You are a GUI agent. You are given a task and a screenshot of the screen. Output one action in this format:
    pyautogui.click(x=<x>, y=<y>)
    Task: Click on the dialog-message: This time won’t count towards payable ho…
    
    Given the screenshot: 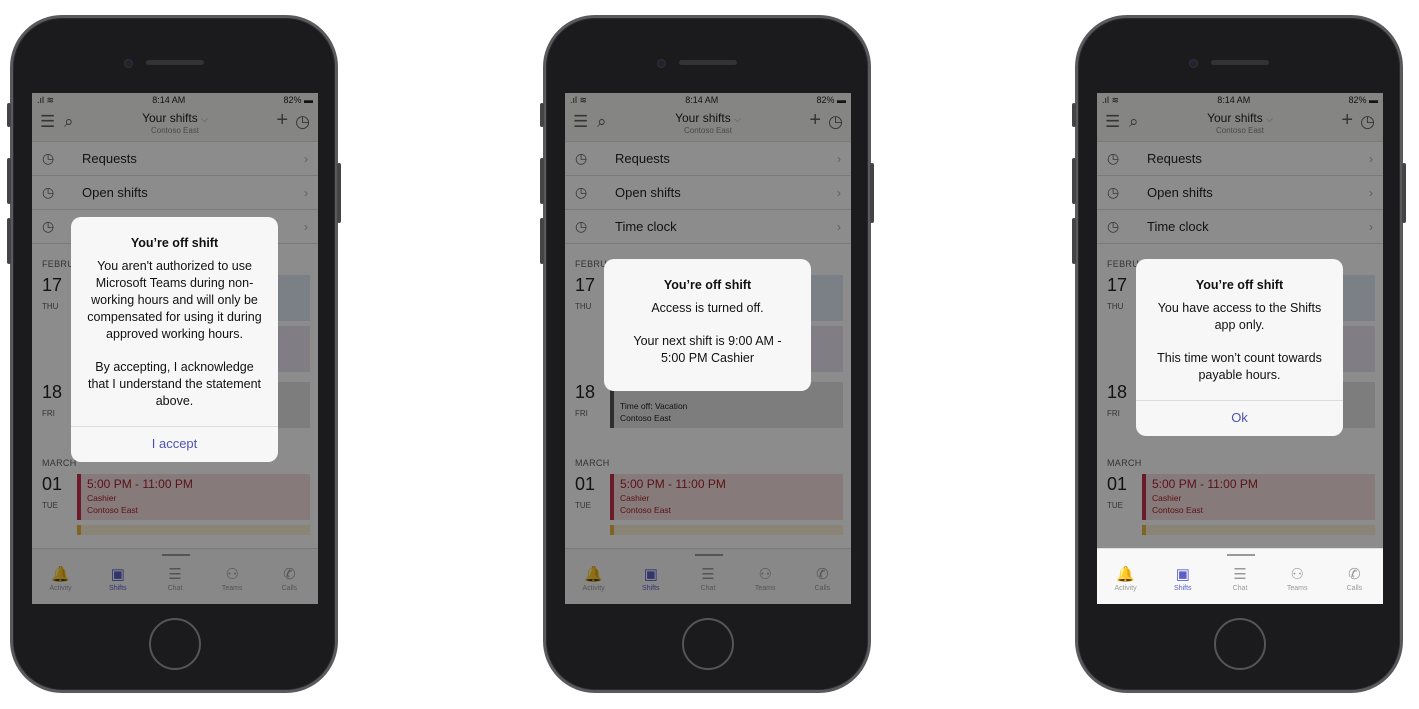 What is the action you would take?
    pyautogui.click(x=1239, y=366)
    